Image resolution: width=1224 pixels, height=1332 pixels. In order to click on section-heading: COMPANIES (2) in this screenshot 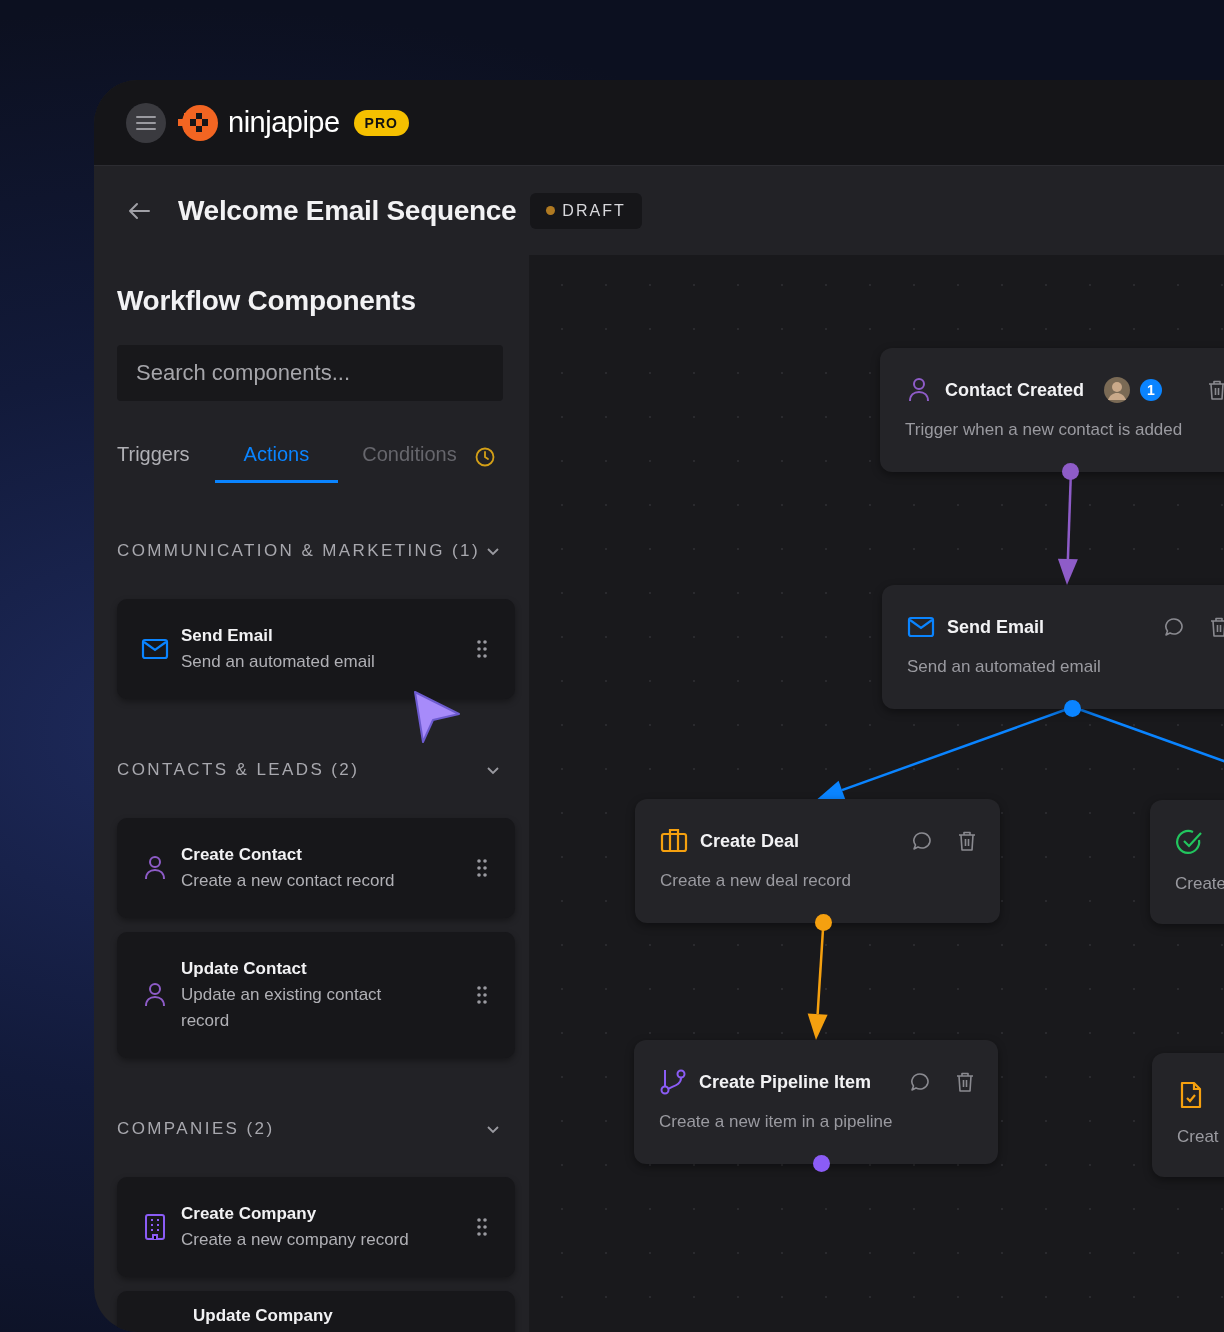, I will do `click(196, 1129)`.